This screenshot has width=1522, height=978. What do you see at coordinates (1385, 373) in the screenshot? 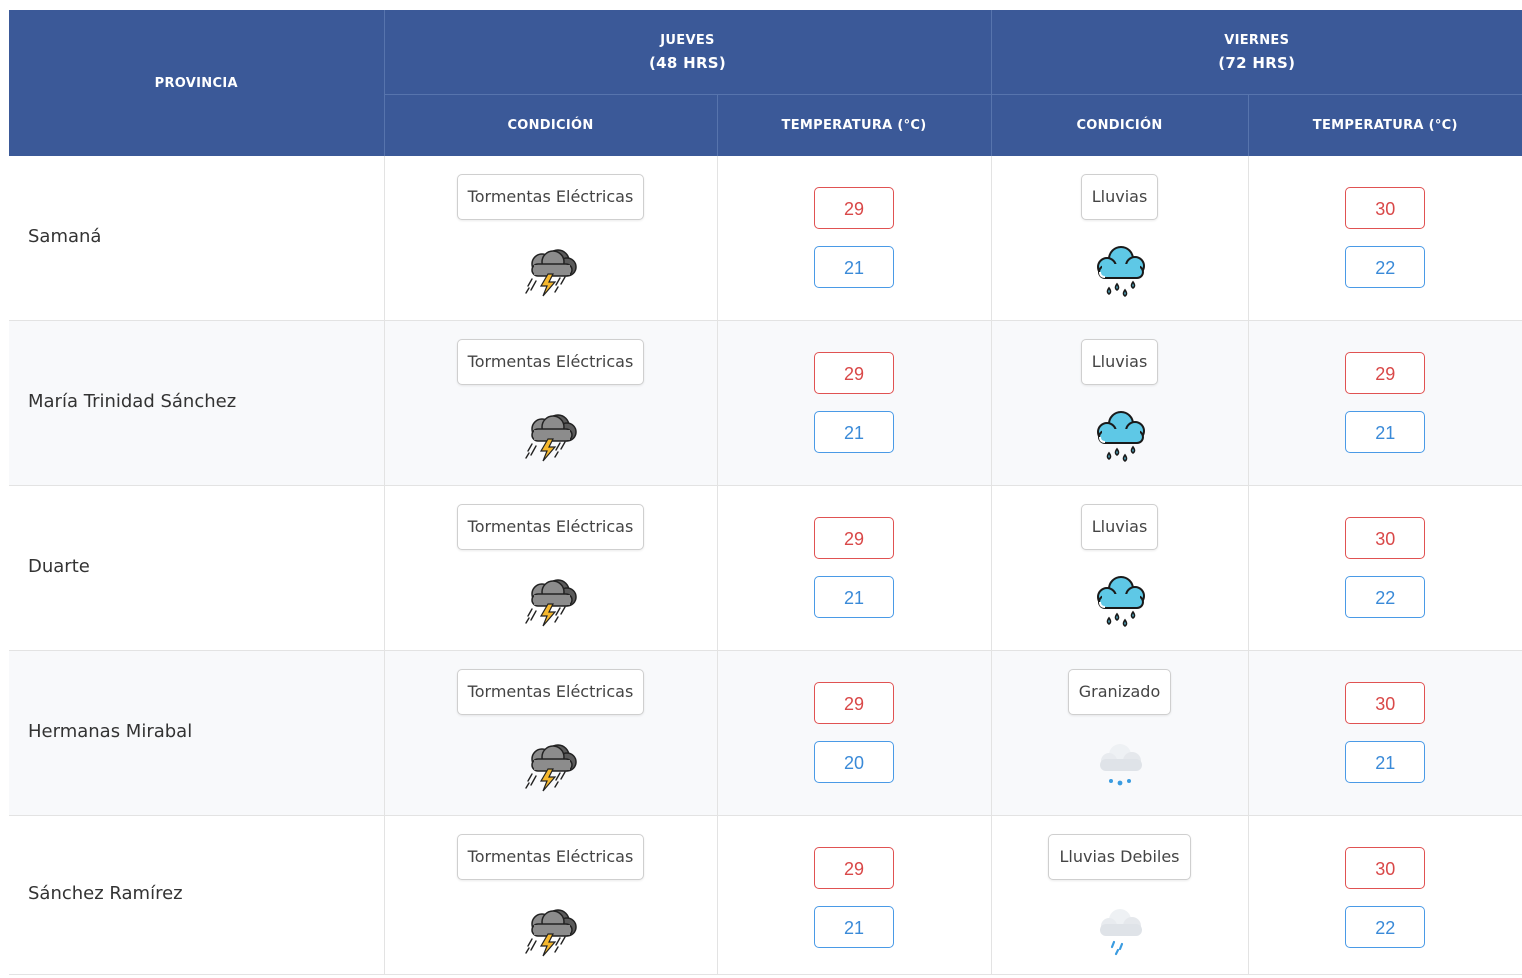
I see `day2-max-temp: 29` at bounding box center [1385, 373].